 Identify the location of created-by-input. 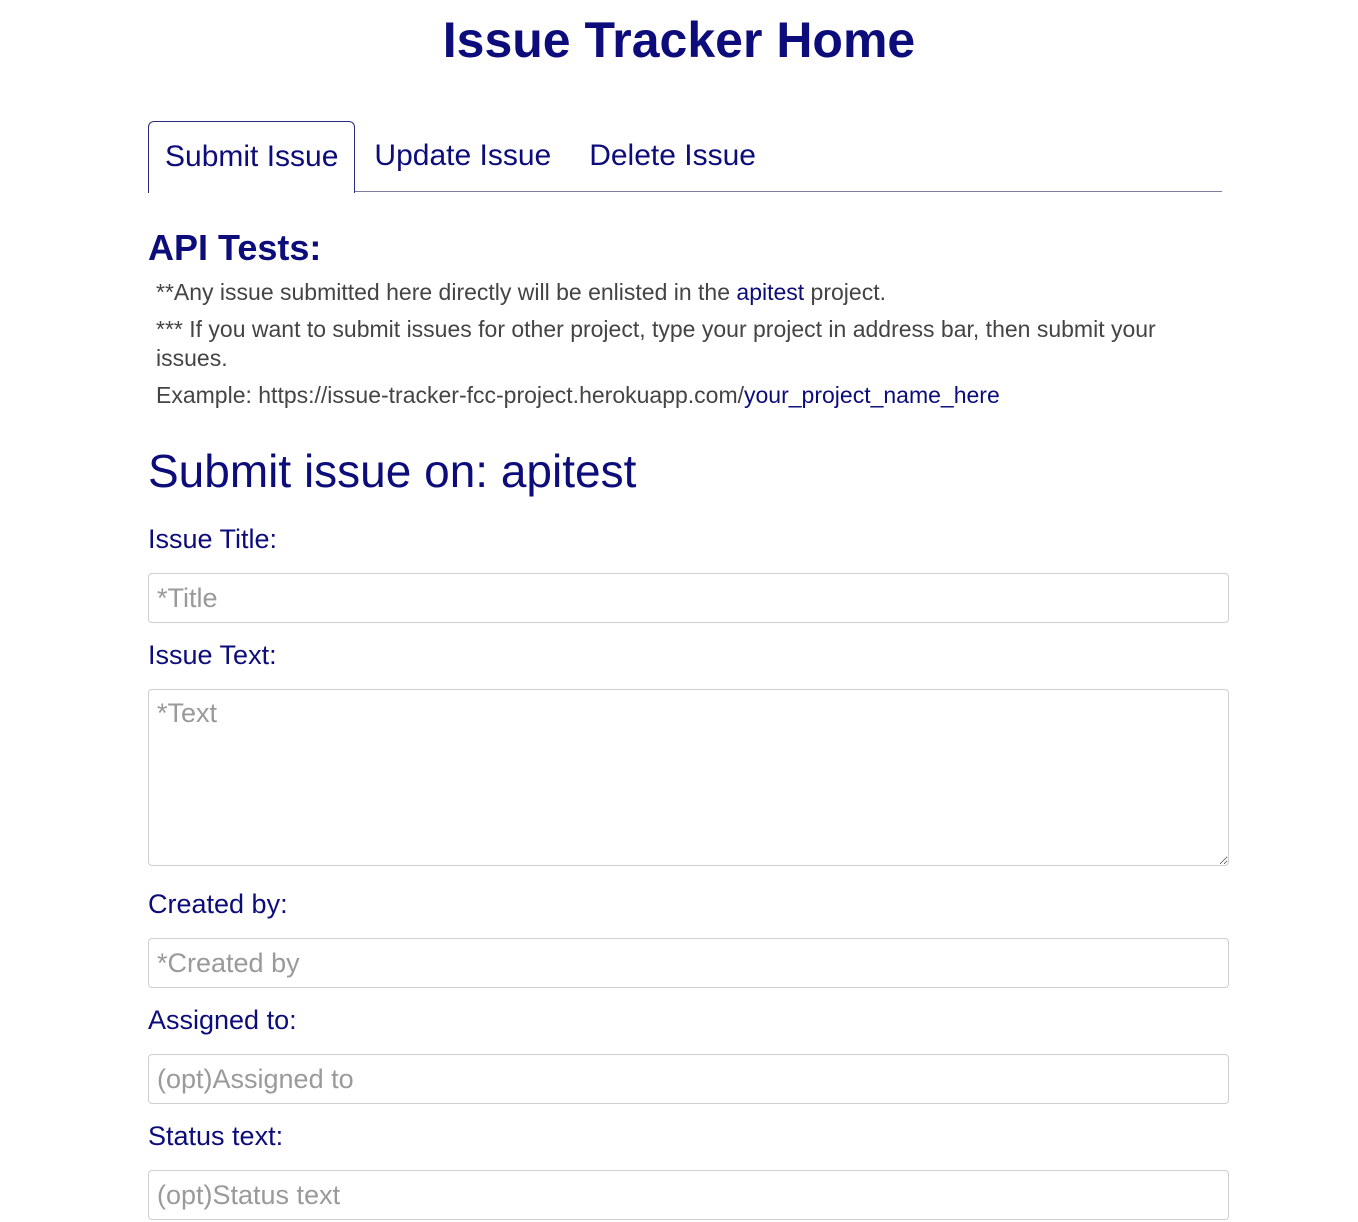
(688, 963).